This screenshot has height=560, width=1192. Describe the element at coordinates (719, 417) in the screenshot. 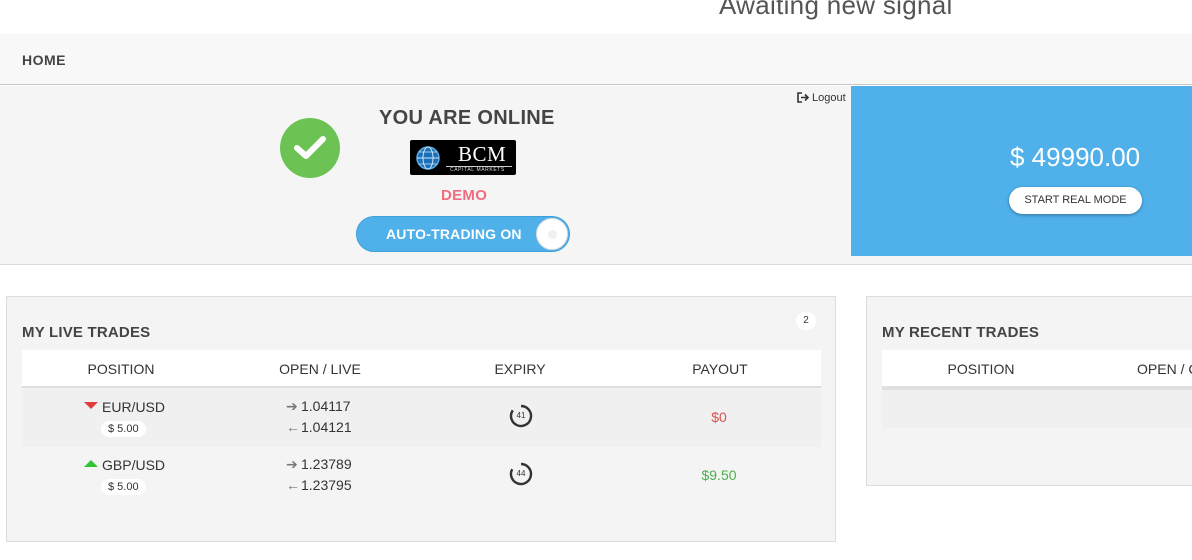

I see `trade-payout: $0` at that location.